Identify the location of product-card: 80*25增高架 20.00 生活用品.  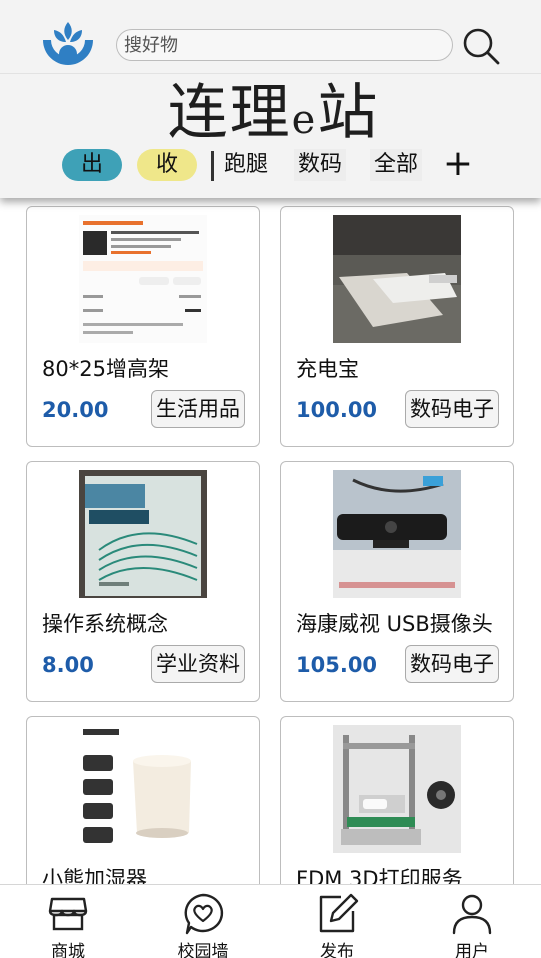
(143, 326).